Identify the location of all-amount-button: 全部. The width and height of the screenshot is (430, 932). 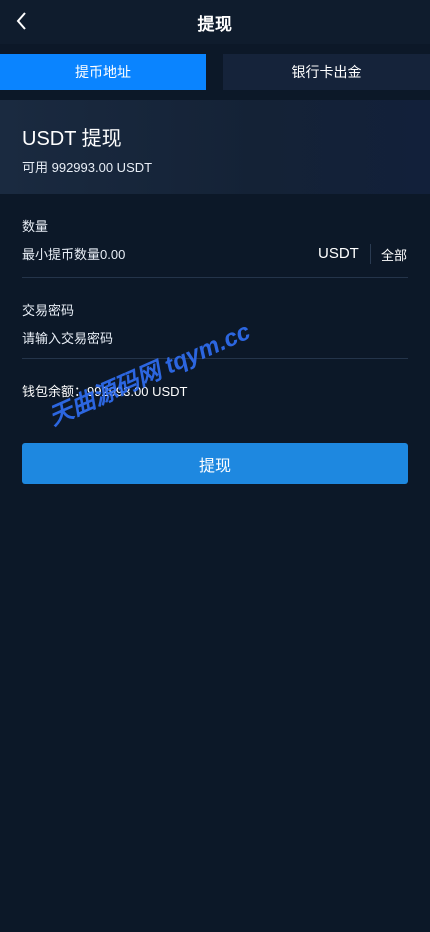
(394, 254).